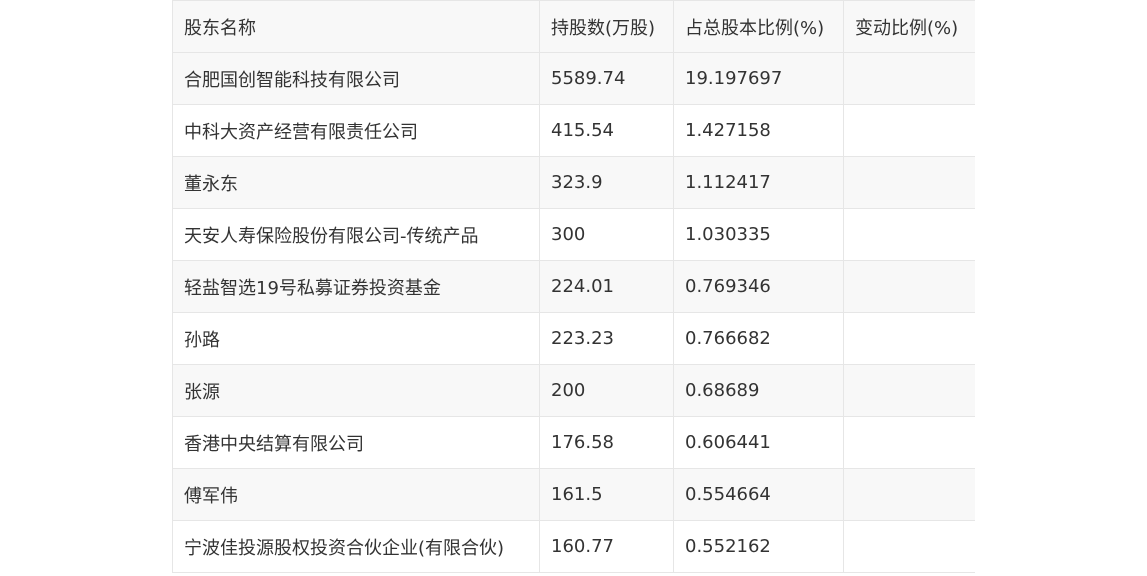  What do you see at coordinates (606, 338) in the screenshot?
I see `shares-held-cell: 223.23` at bounding box center [606, 338].